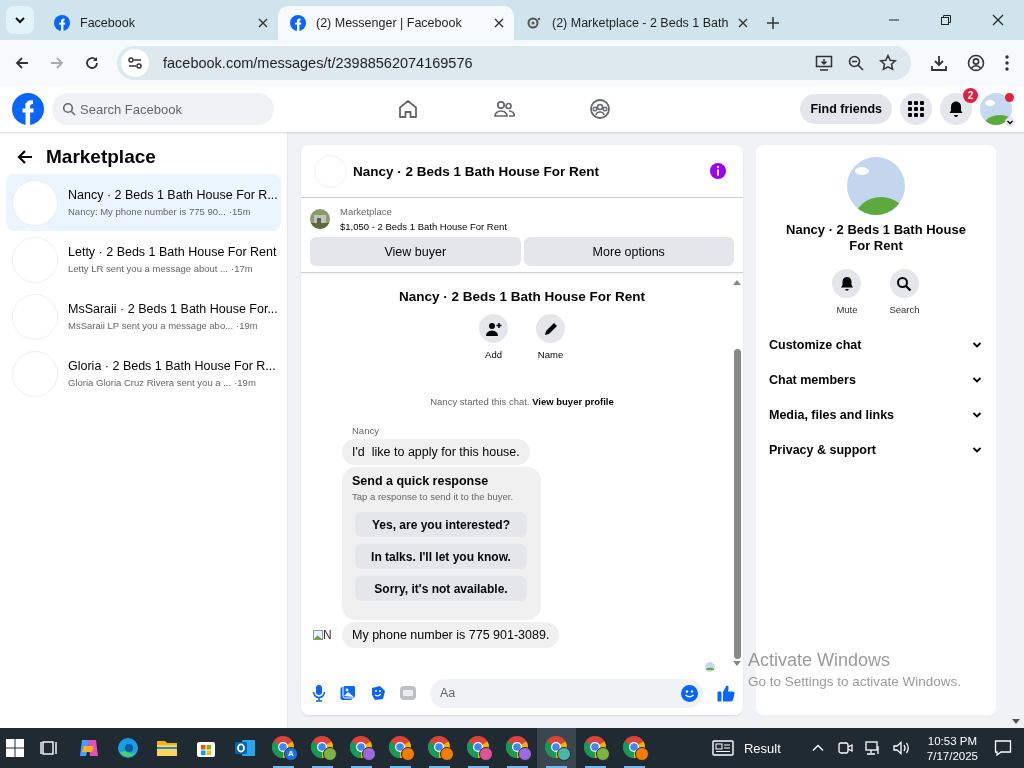 The width and height of the screenshot is (1024, 768). What do you see at coordinates (423, 226) in the screenshot?
I see `listing-title: $1,050 - 2 Beds 1 Bath House For Rent` at bounding box center [423, 226].